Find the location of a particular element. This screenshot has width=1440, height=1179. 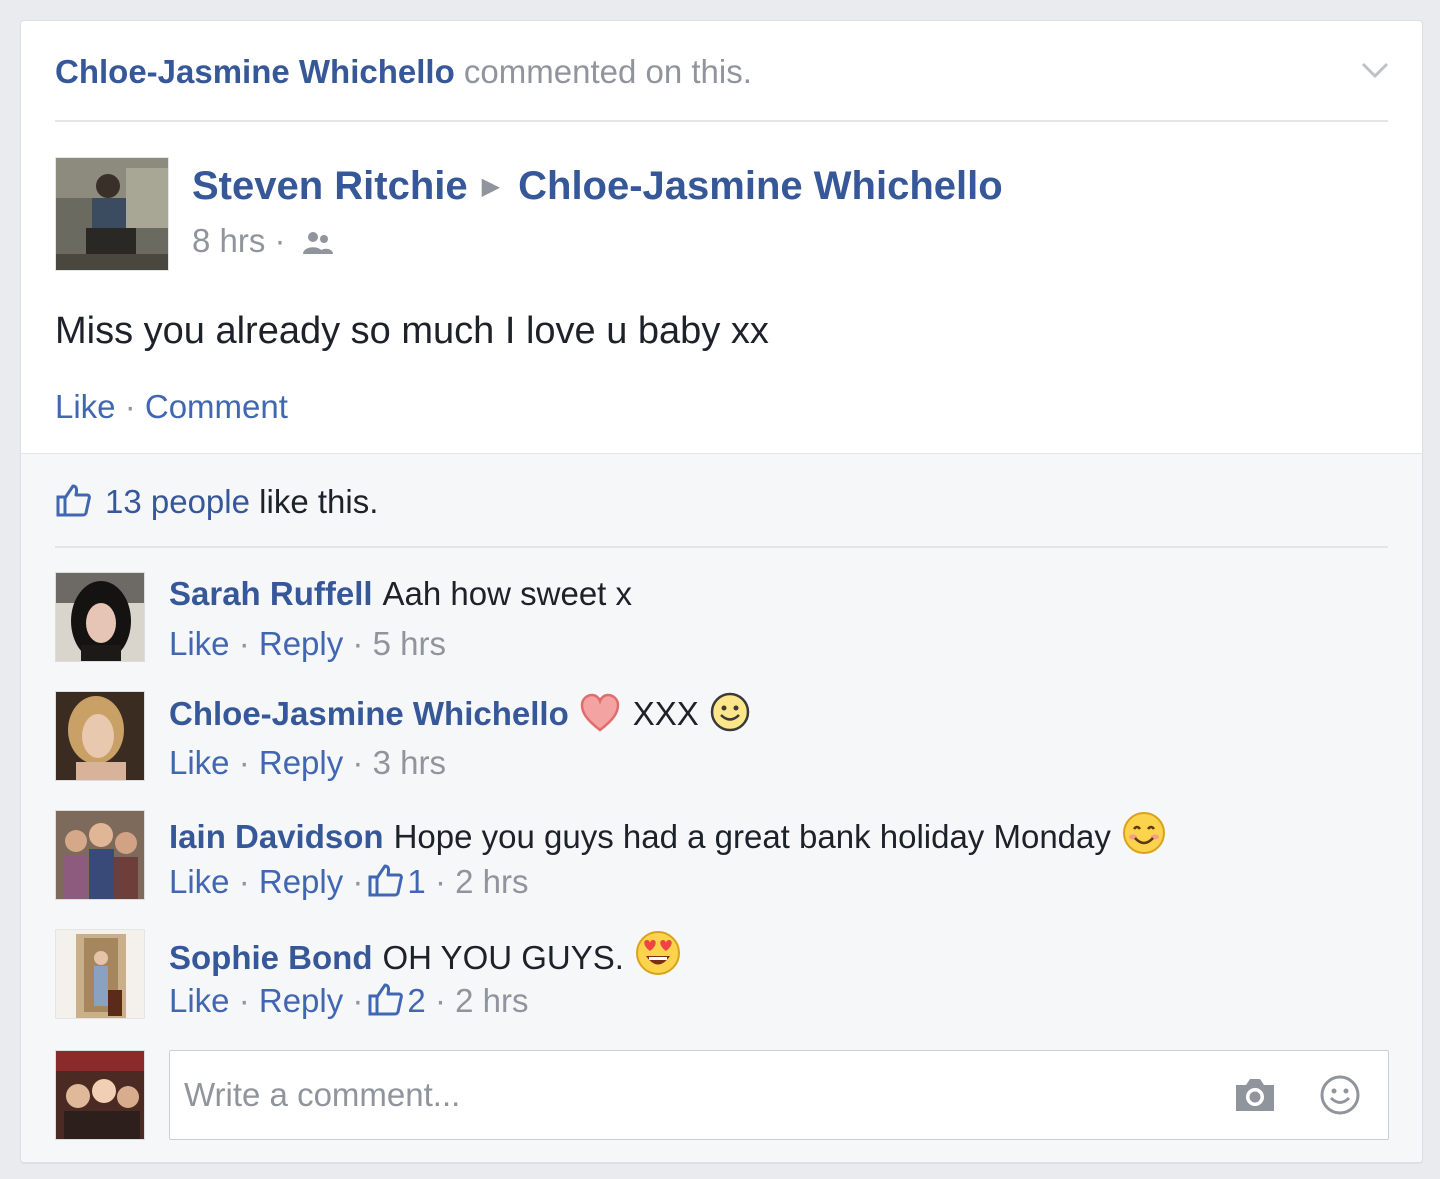

post-comment-link: Comment is located at coordinates (216, 406).